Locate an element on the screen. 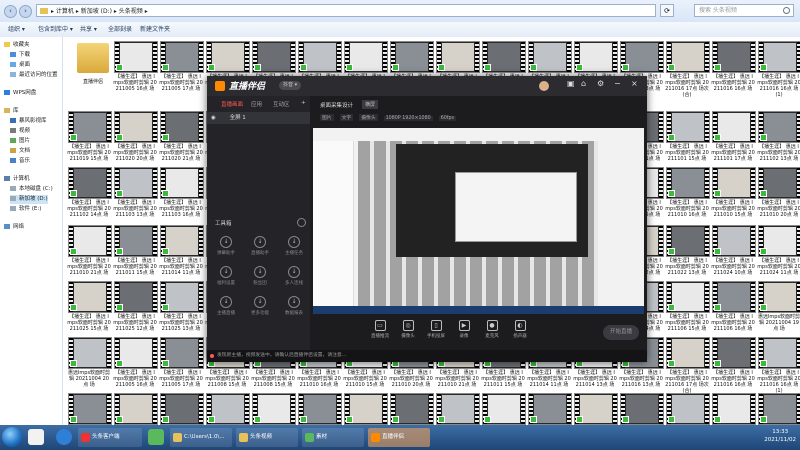 The image size is (800, 450). forward-button: › is located at coordinates (25, 11).